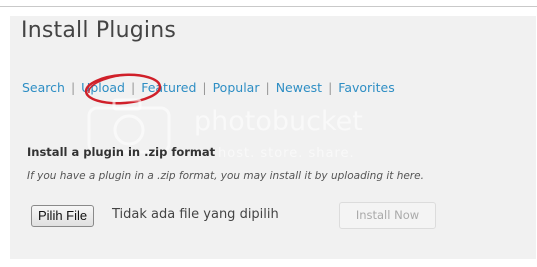  Describe the element at coordinates (268, 6) in the screenshot. I see `top-divider` at that location.